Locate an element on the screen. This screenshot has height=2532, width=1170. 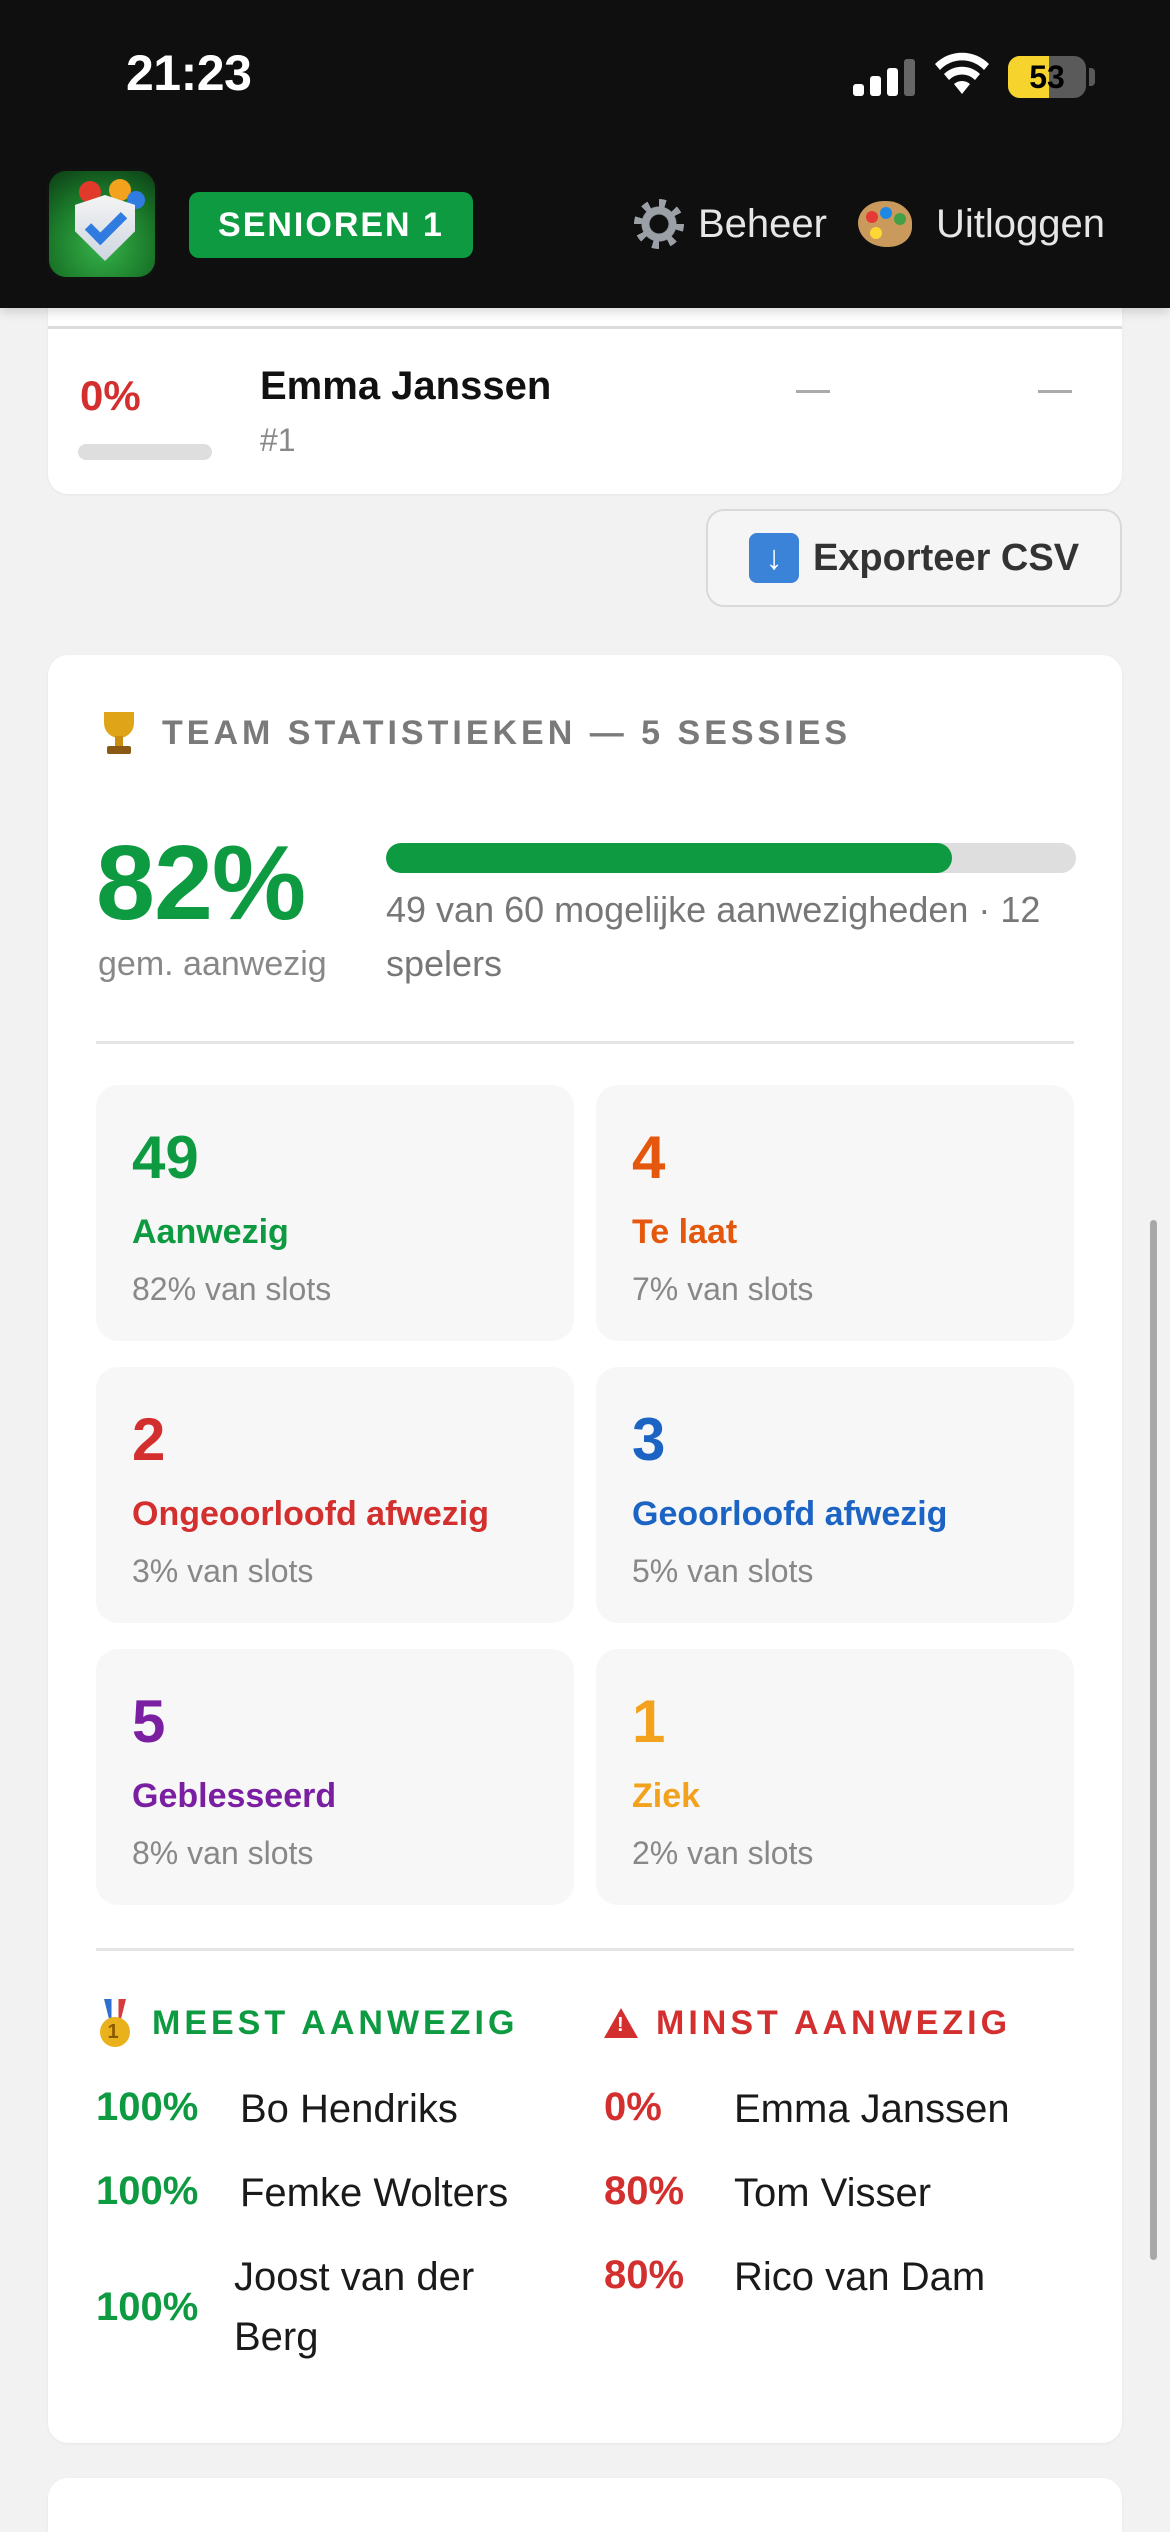
battery-cap is located at coordinates (1092, 77).